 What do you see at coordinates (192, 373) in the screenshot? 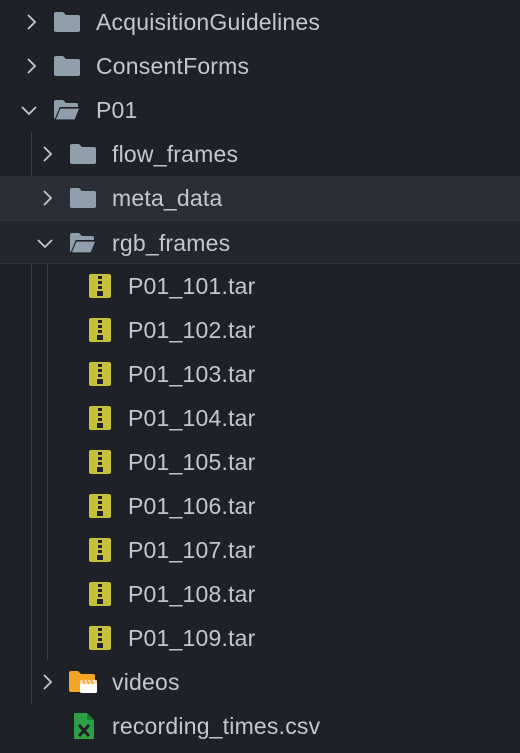
I see `tree-item-label: P01_103.tar` at bounding box center [192, 373].